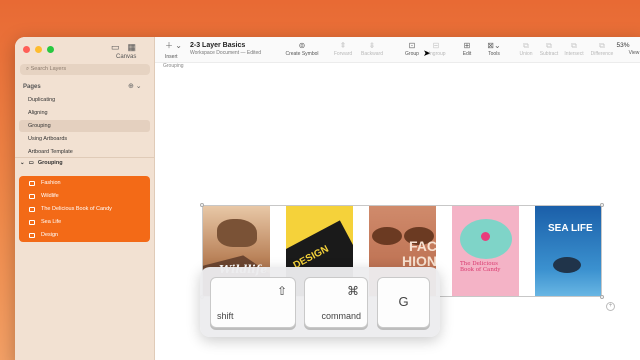  What do you see at coordinates (84, 113) in the screenshot?
I see `page-item-aligning: Aligning` at bounding box center [84, 113].